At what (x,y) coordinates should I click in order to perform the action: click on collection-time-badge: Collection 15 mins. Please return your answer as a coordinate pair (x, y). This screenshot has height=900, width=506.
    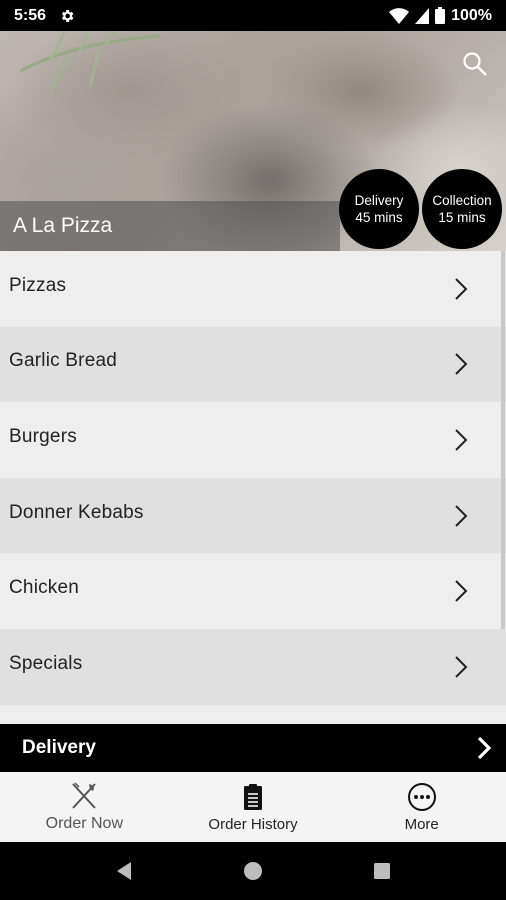
    Looking at the image, I should click on (462, 209).